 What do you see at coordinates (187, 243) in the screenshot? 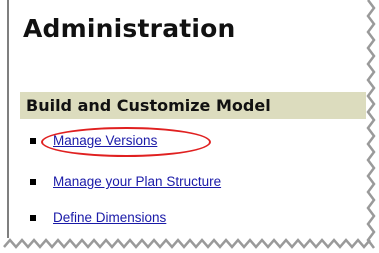
I see `torn-edge-bottom` at bounding box center [187, 243].